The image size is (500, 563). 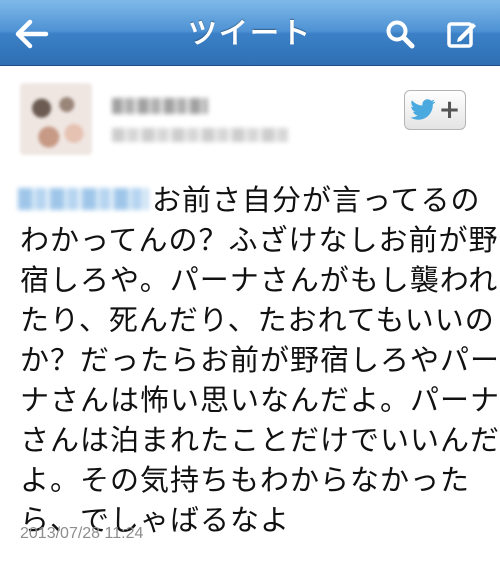 I want to click on user-handle, so click(x=200, y=135).